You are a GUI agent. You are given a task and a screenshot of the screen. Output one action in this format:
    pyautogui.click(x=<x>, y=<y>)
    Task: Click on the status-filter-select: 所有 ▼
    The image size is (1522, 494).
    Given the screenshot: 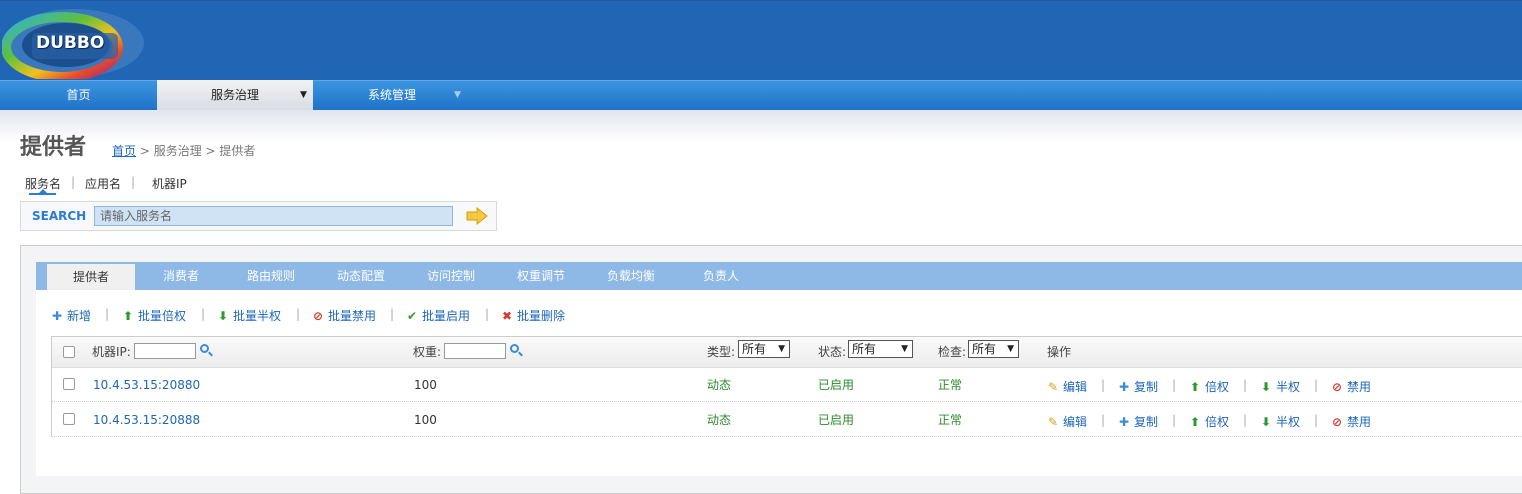 What is the action you would take?
    pyautogui.click(x=880, y=349)
    